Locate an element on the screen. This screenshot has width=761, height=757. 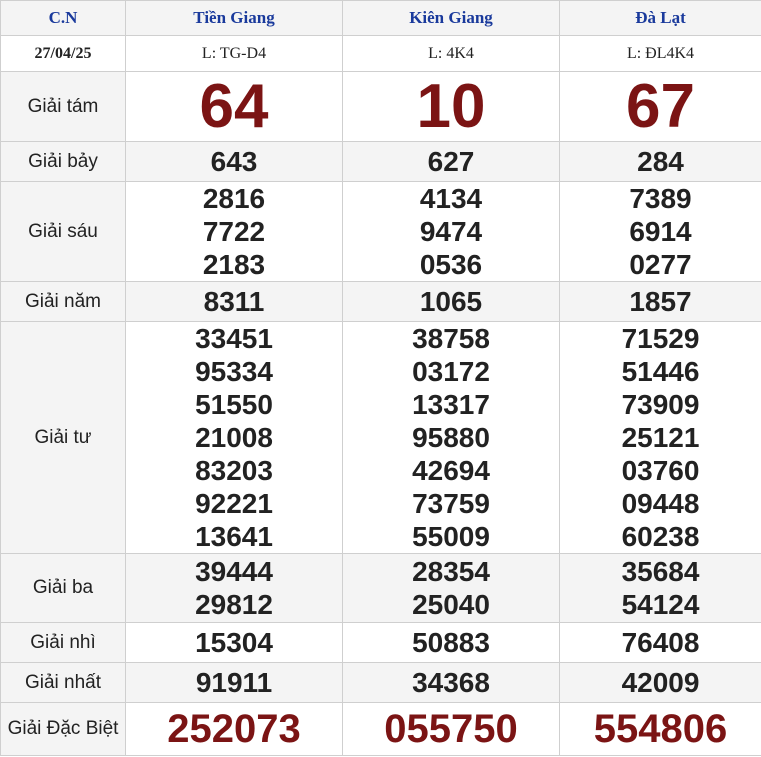
prize-label: Giải sáu is located at coordinates (63, 231).